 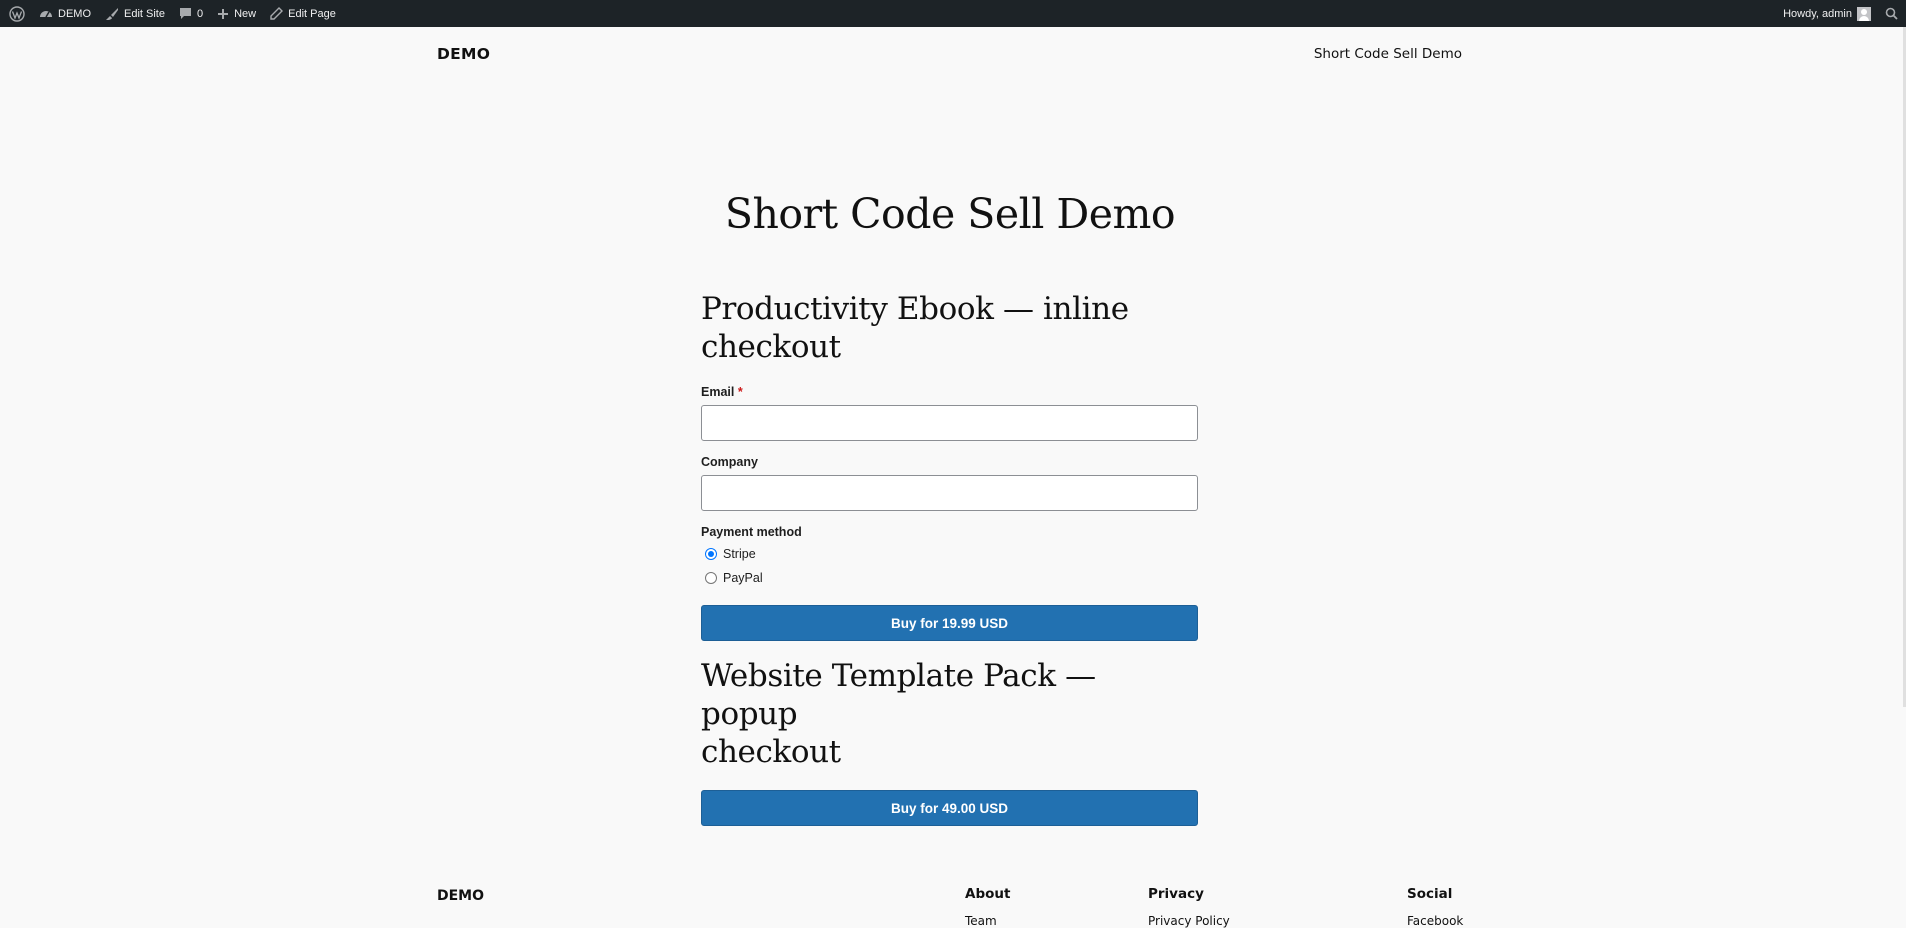 I want to click on avatar, so click(x=1864, y=13).